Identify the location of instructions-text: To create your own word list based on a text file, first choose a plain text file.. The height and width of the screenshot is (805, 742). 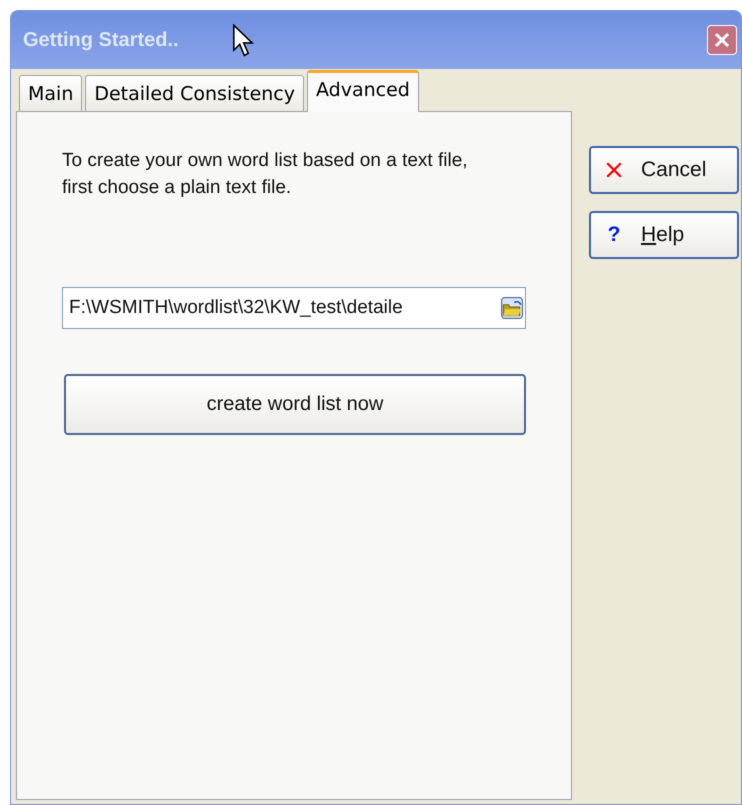
(265, 174).